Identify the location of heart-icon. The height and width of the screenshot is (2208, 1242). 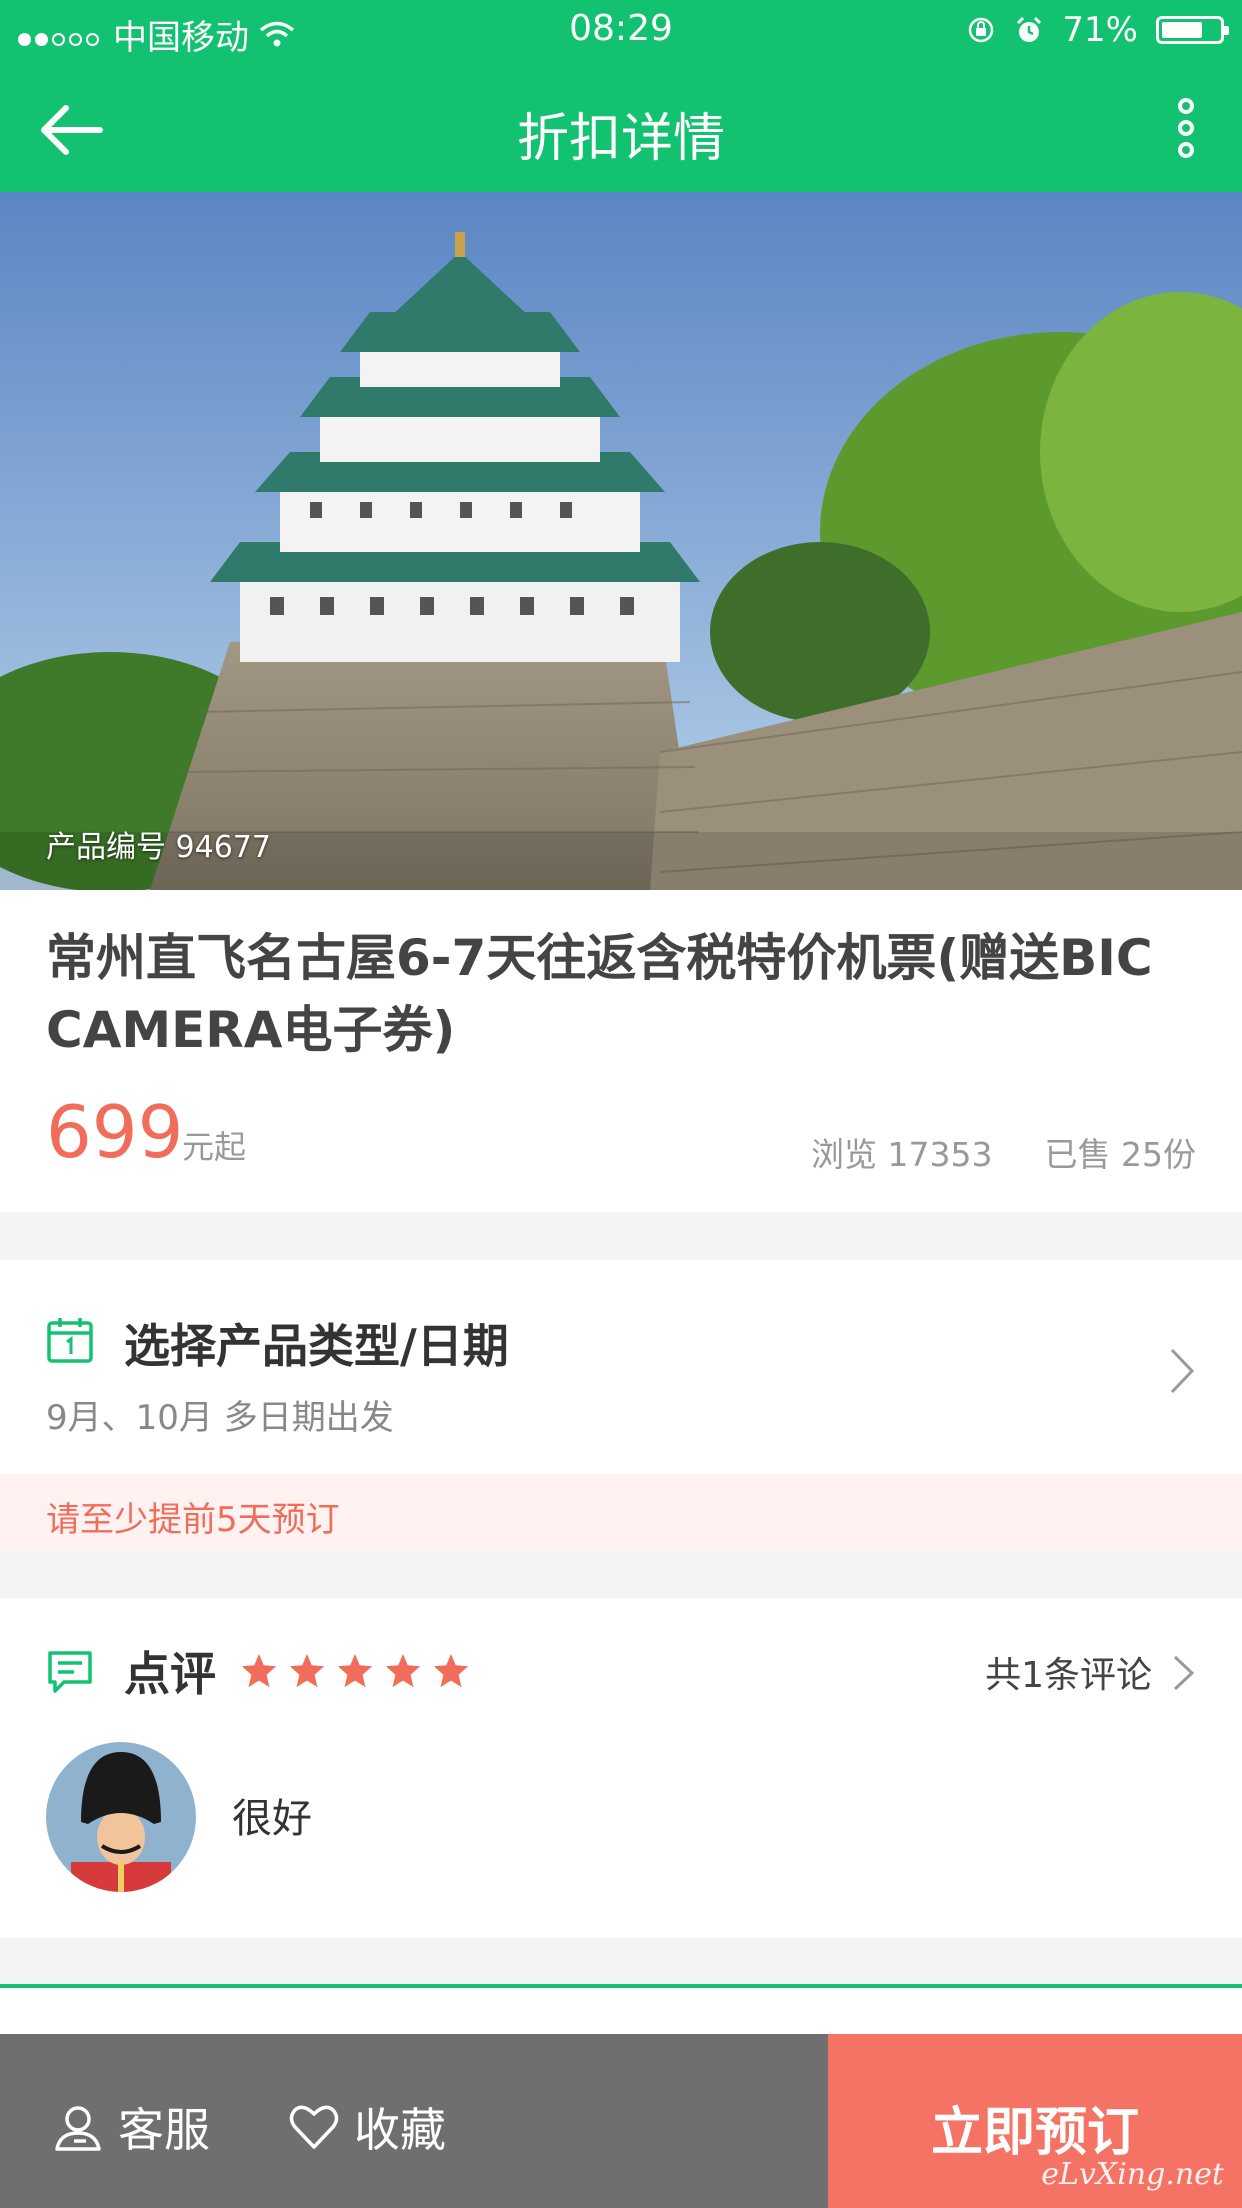
(314, 2127).